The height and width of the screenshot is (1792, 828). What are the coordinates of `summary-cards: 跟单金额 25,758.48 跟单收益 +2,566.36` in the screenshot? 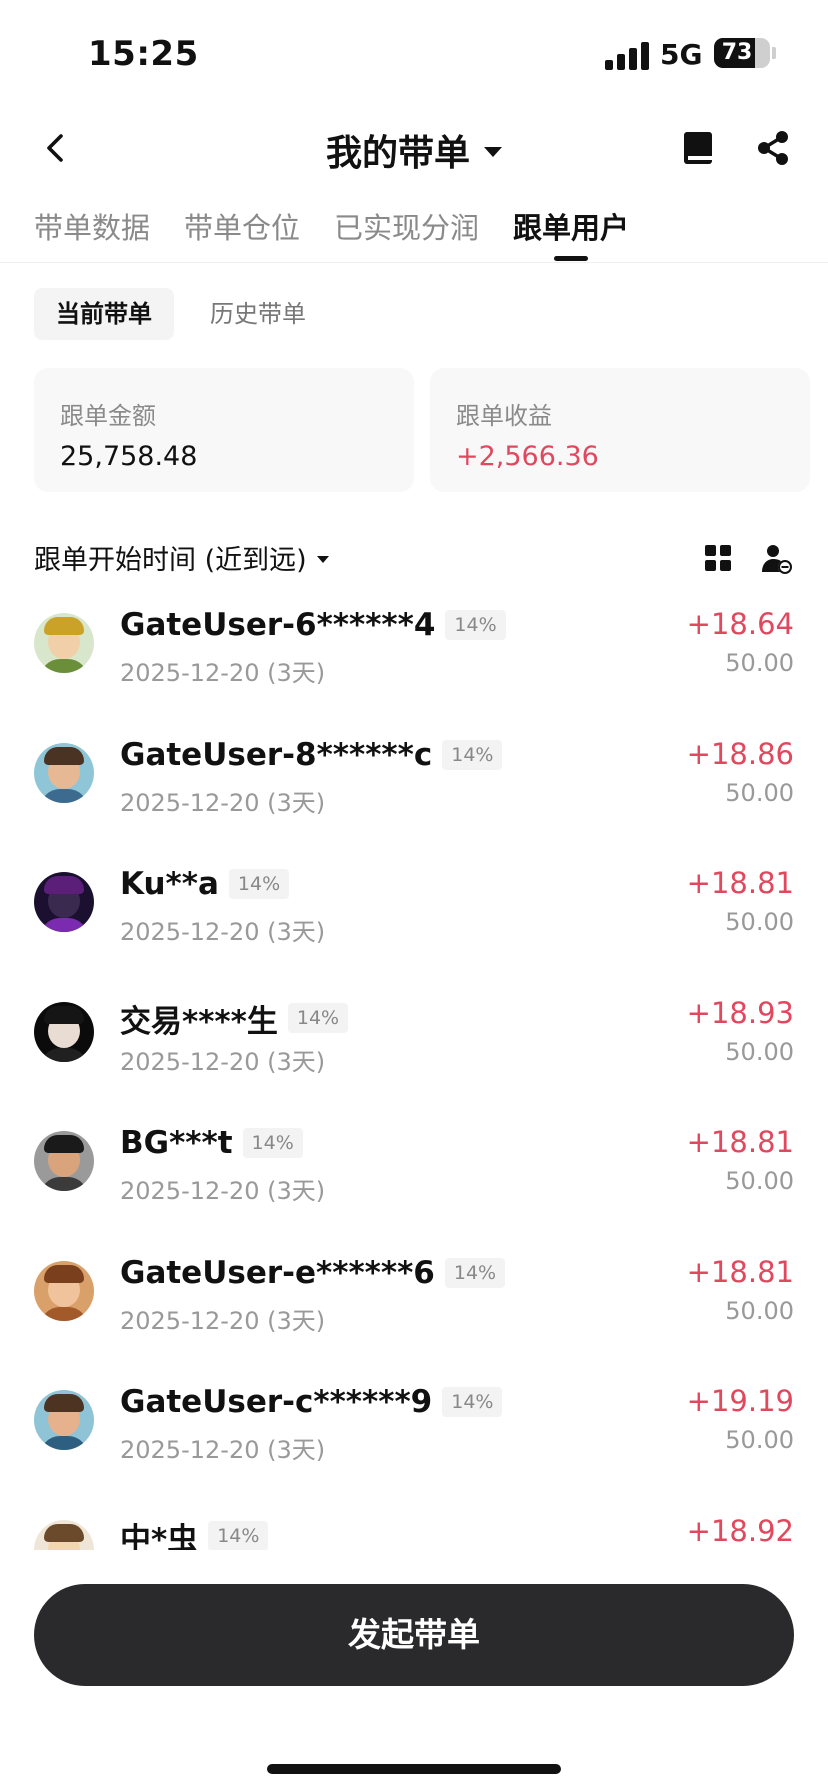 It's located at (422, 430).